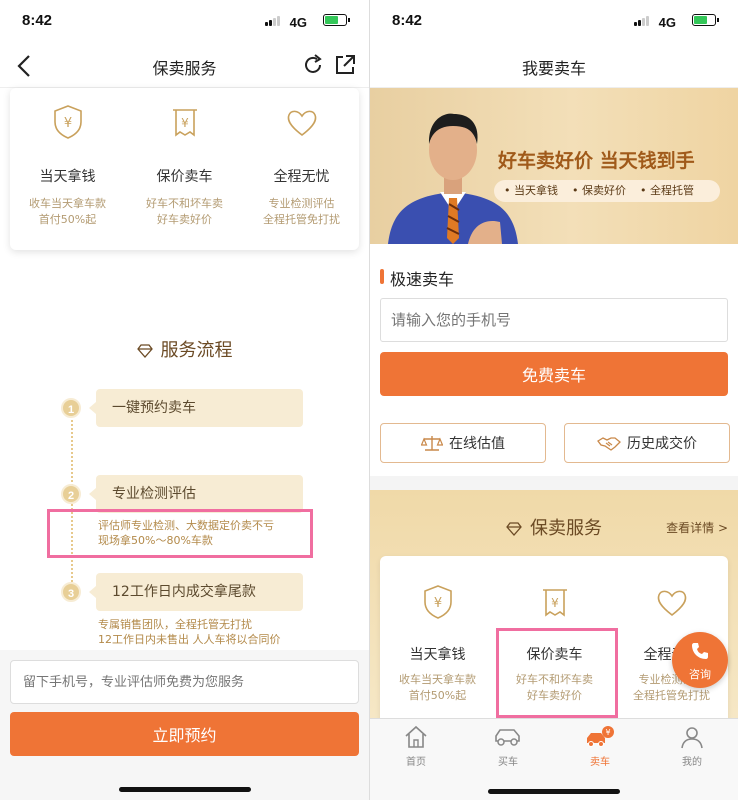  What do you see at coordinates (184, 177) in the screenshot?
I see `benefit-title: 保价卖车` at bounding box center [184, 177].